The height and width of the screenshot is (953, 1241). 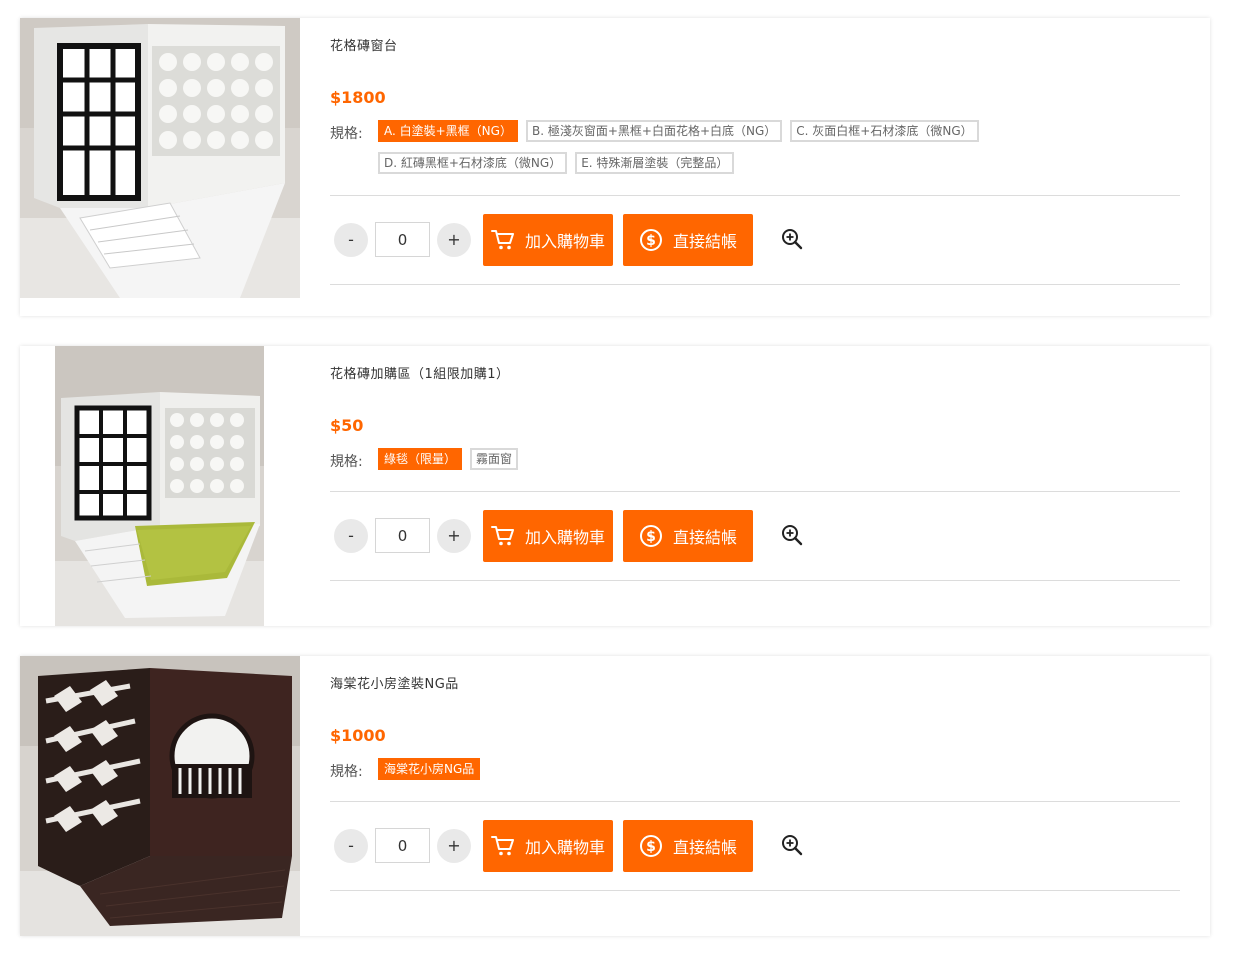 What do you see at coordinates (779, 464) in the screenshot?
I see `spec-options: 綠毯（限量） 霧面窗` at bounding box center [779, 464].